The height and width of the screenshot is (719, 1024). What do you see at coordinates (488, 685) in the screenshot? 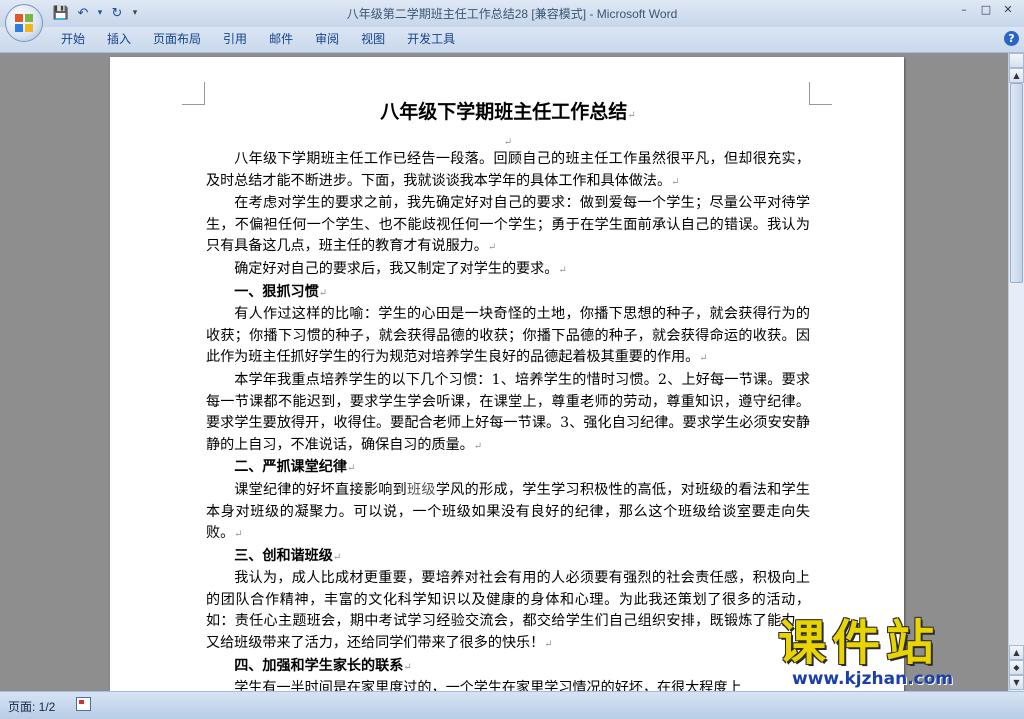
I see `paragraph: 学生有一半时间是在家里度过的，一个学生在家里学习情况的好坏，在很大程度上` at bounding box center [488, 685].